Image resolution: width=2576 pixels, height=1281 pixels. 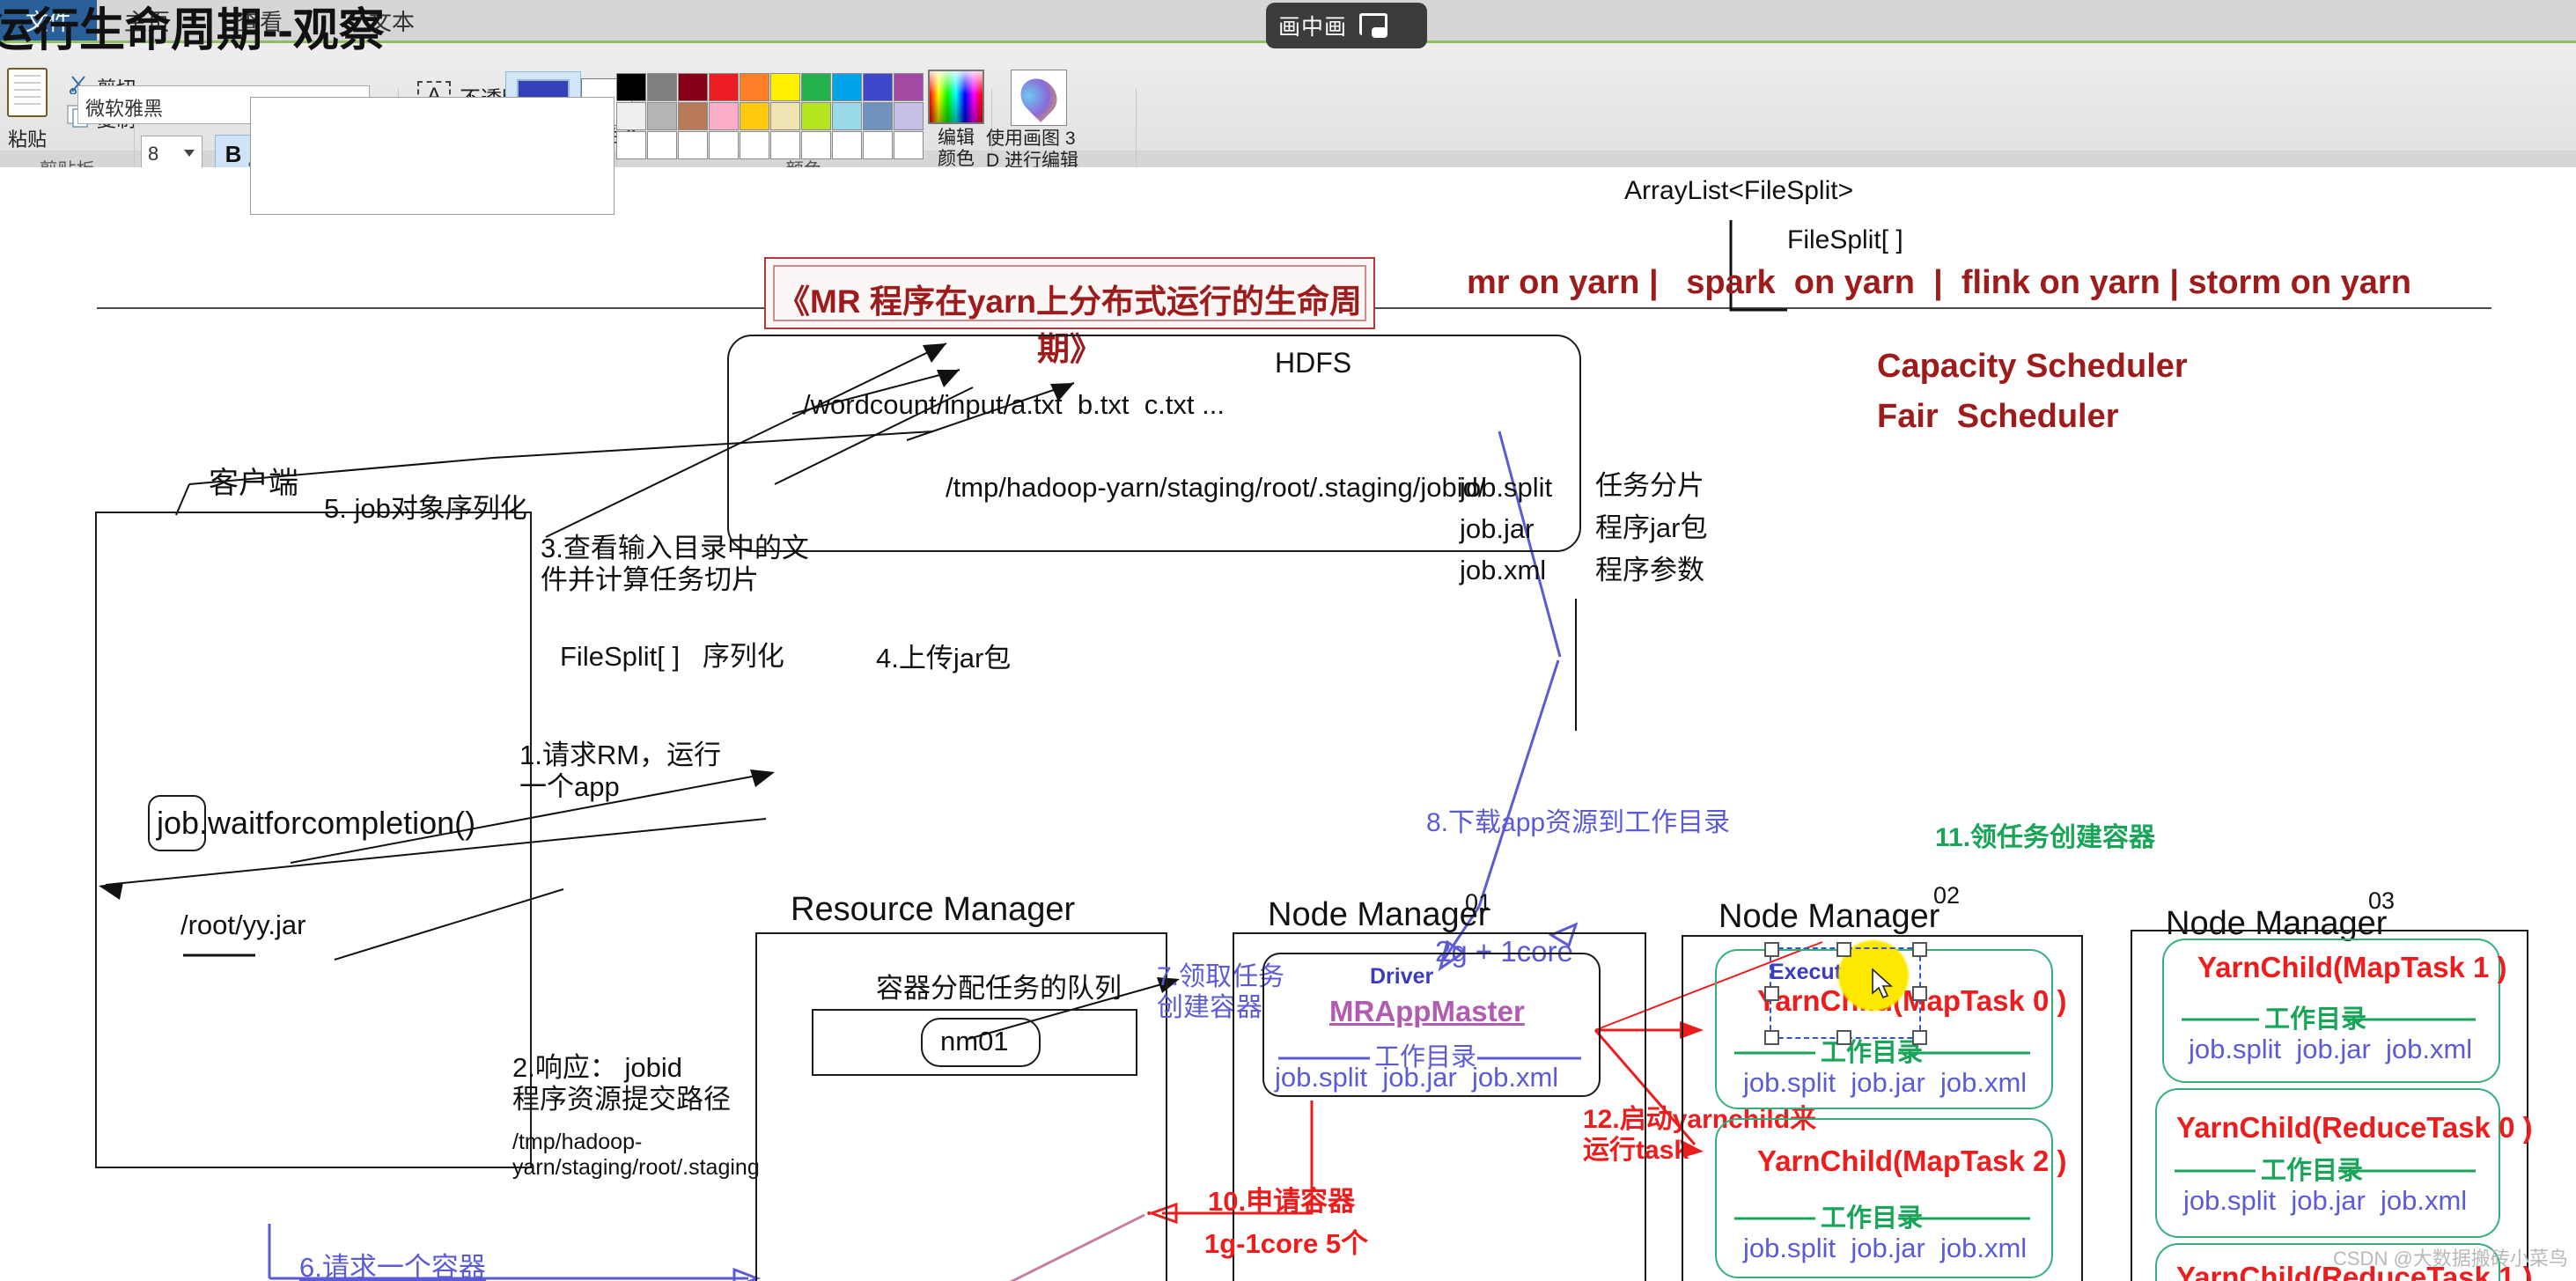 I want to click on paste-icon, so click(x=28, y=92).